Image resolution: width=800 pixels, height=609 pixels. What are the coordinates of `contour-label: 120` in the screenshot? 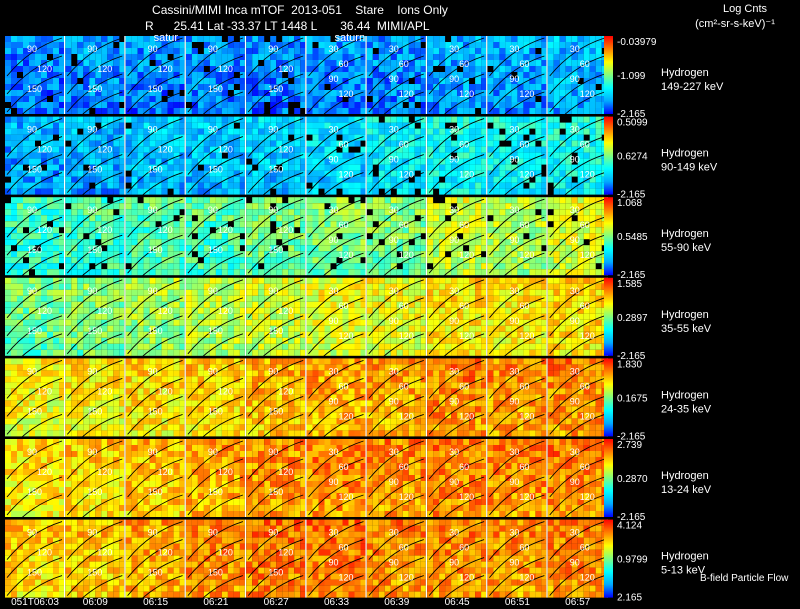 It's located at (285, 311).